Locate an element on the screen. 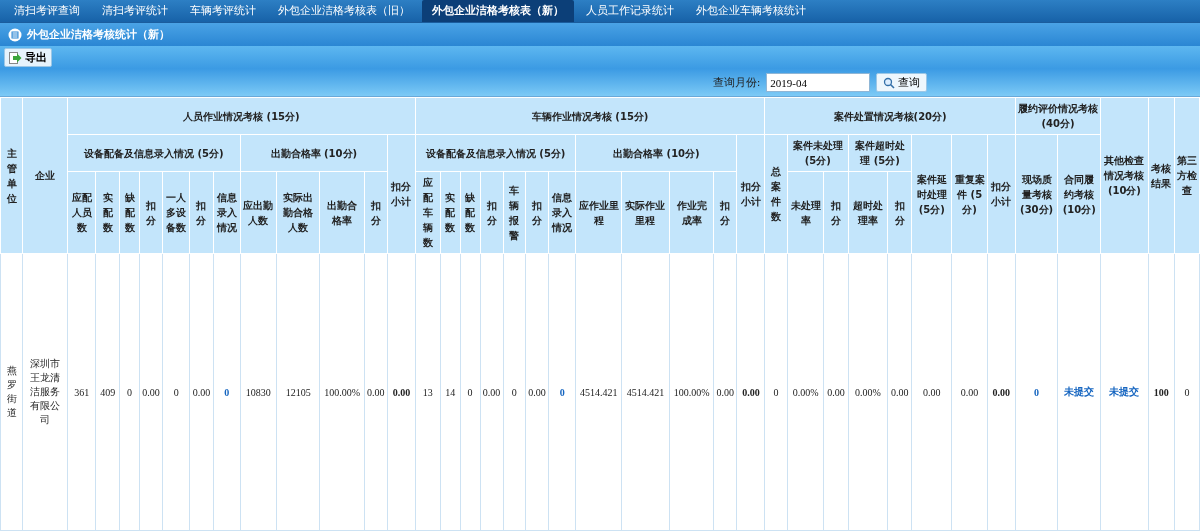  column-header: 未处理率 is located at coordinates (805, 212).